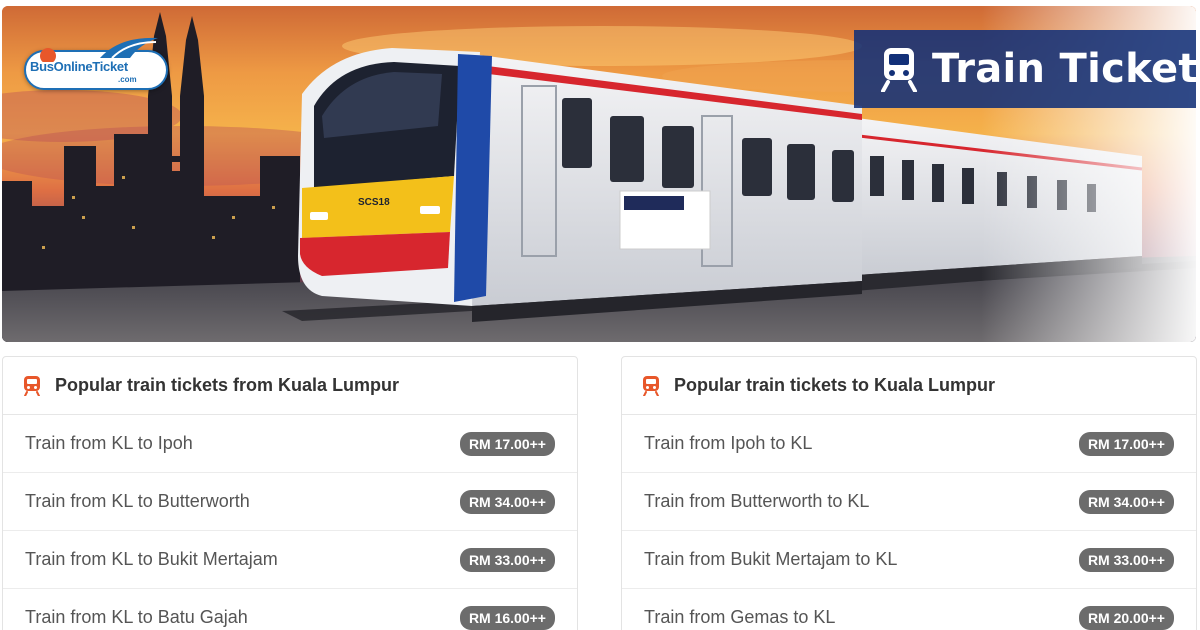  What do you see at coordinates (79, 66) in the screenshot?
I see `logo-text: BusOnlineTicket` at bounding box center [79, 66].